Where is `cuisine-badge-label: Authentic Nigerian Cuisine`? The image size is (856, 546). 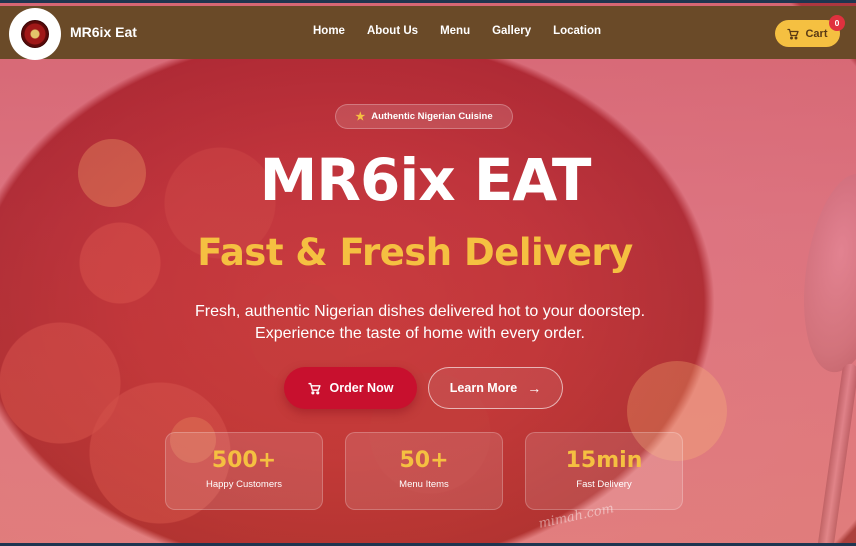
cuisine-badge-label: Authentic Nigerian Cuisine is located at coordinates (432, 116).